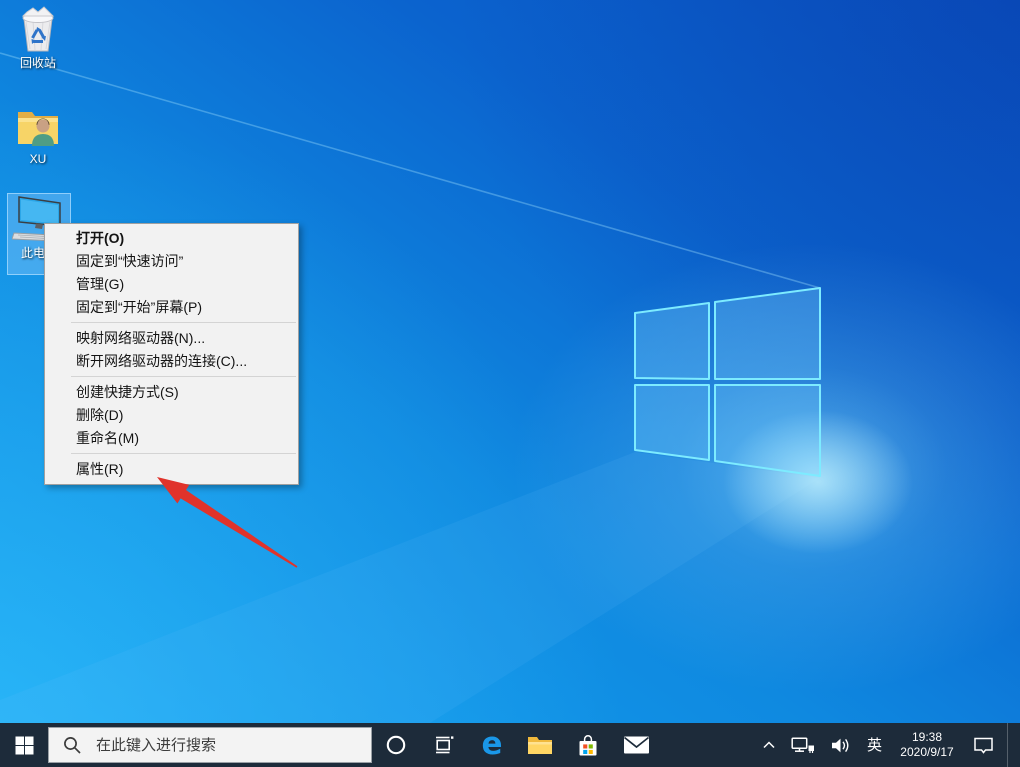 This screenshot has height=767, width=1020. Describe the element at coordinates (171, 438) in the screenshot. I see `menu-item-rename: 重命名(M)` at that location.